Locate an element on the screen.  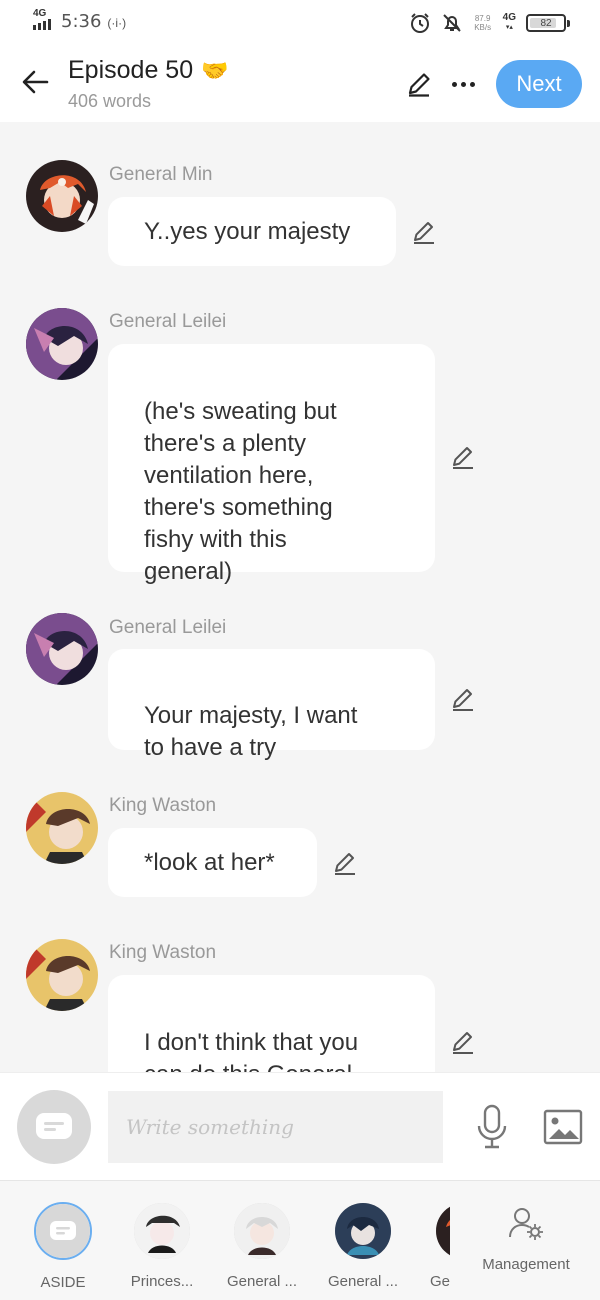
image-button is located at coordinates (563, 1127).